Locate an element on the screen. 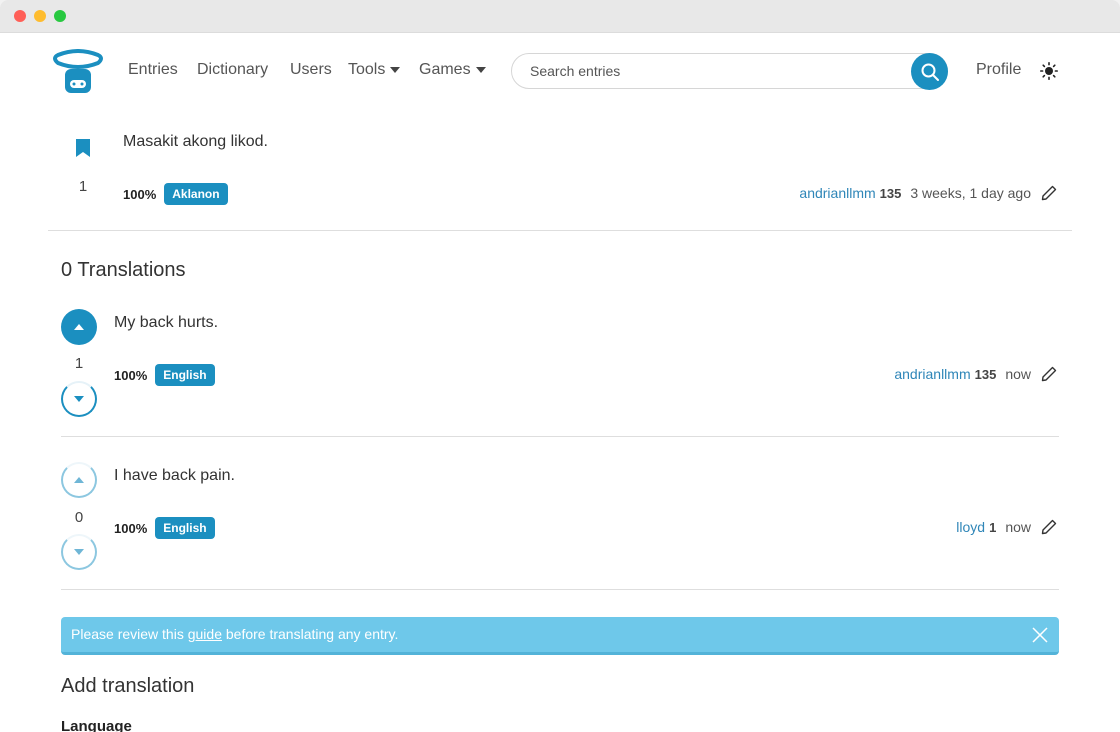 This screenshot has height=732, width=1120. bookmark-count: 1 is located at coordinates (83, 186).